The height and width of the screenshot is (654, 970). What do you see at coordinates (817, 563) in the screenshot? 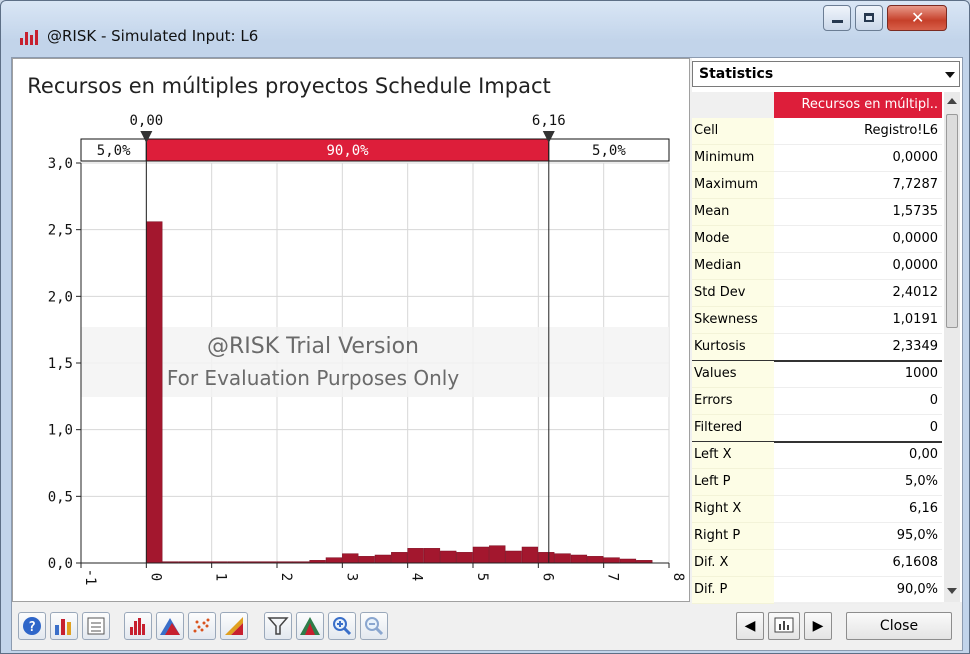
I see `stats-row: Dif. X 6,1608` at bounding box center [817, 563].